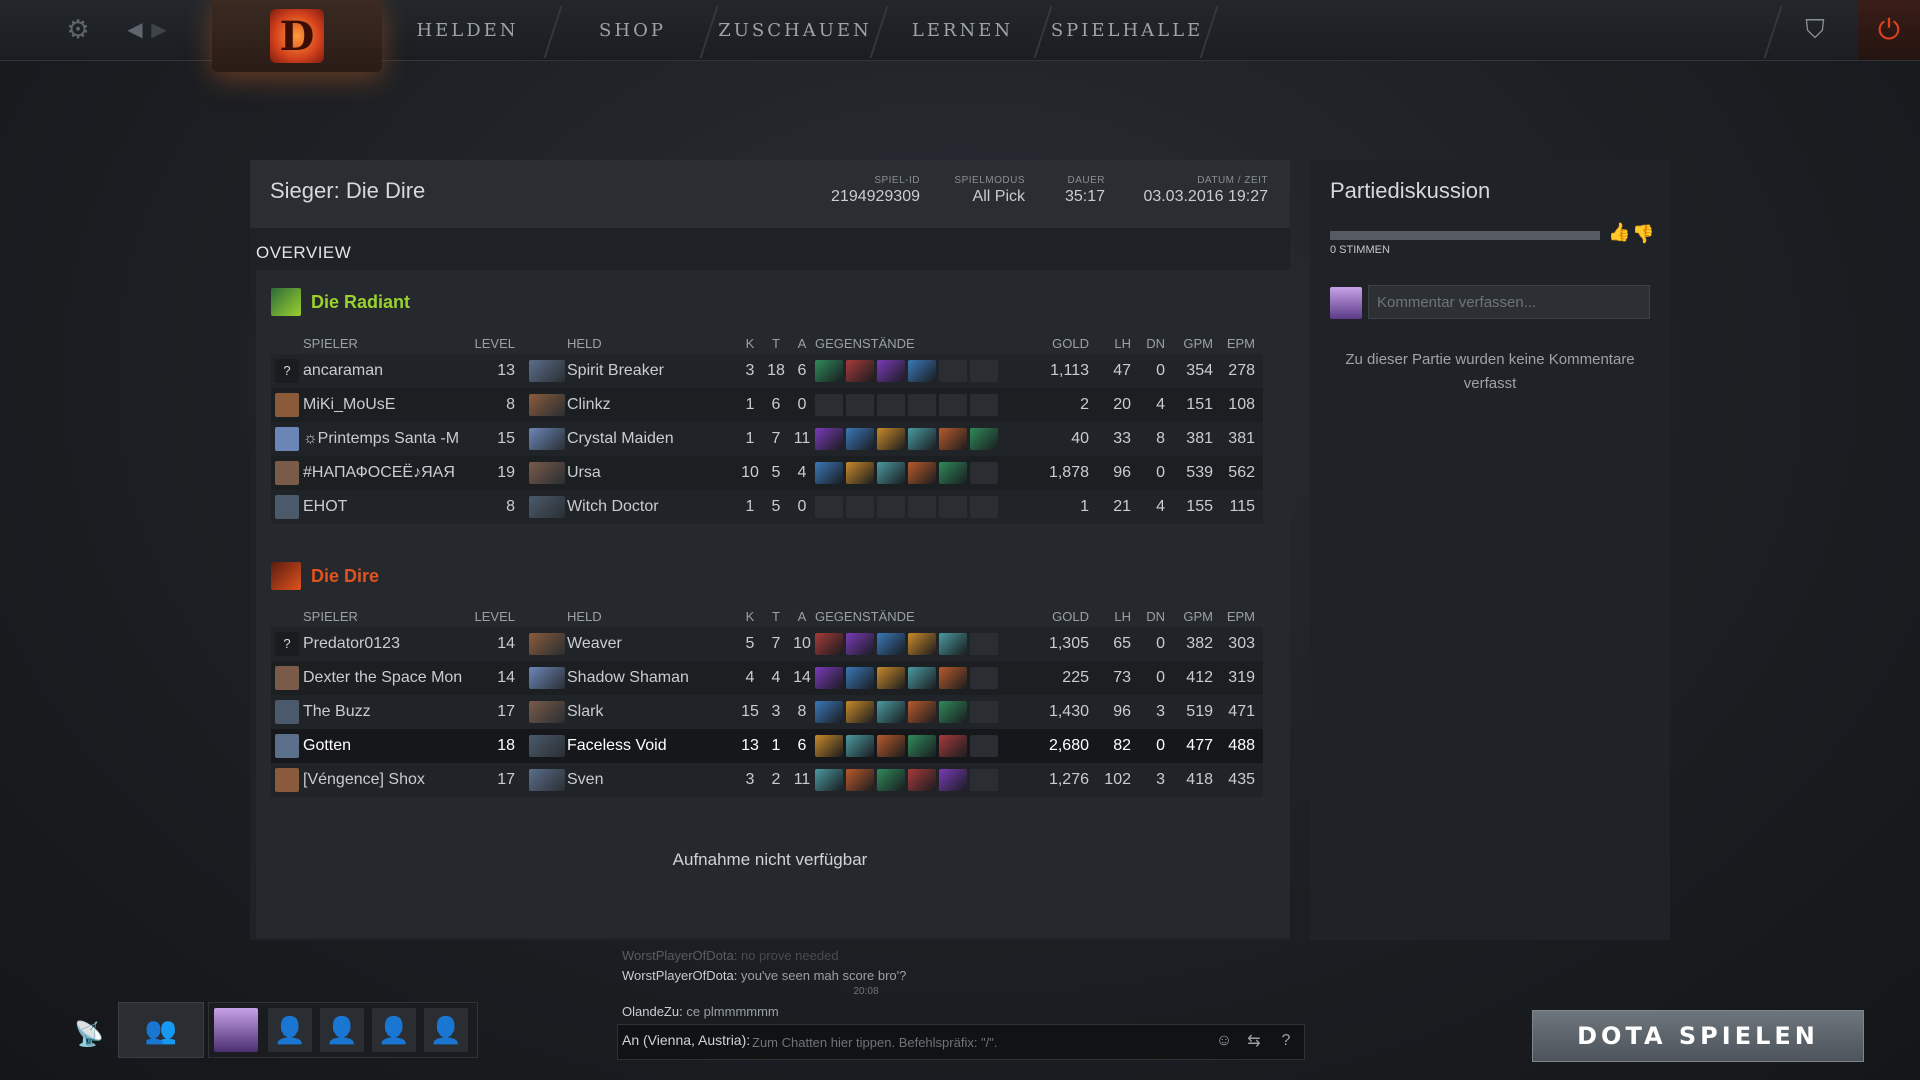  Describe the element at coordinates (1224, 1041) in the screenshot. I see `emoticon-icon: ☺` at that location.